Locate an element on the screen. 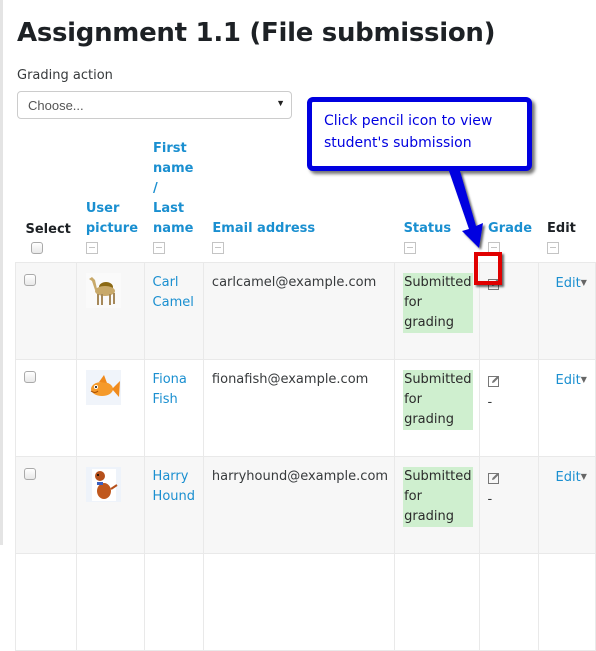 Image resolution: width=596 pixels, height=651 pixels. select-all-checkbox is located at coordinates (36, 248).